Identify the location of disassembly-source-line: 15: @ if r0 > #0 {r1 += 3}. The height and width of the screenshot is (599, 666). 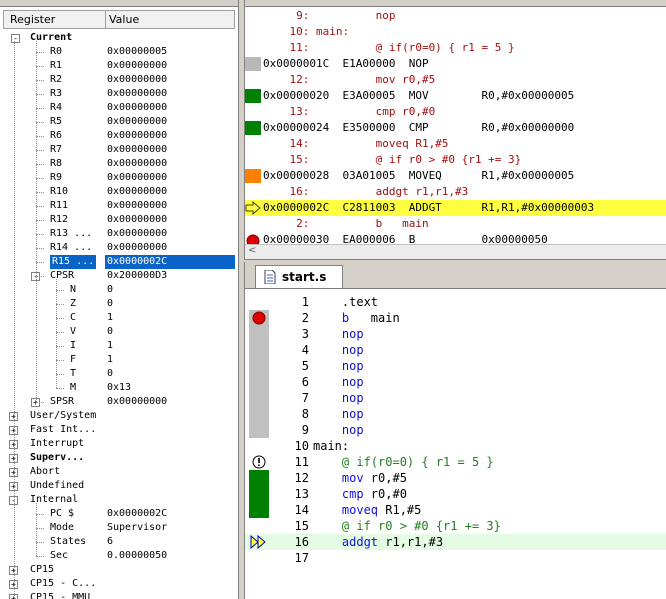
(455, 160).